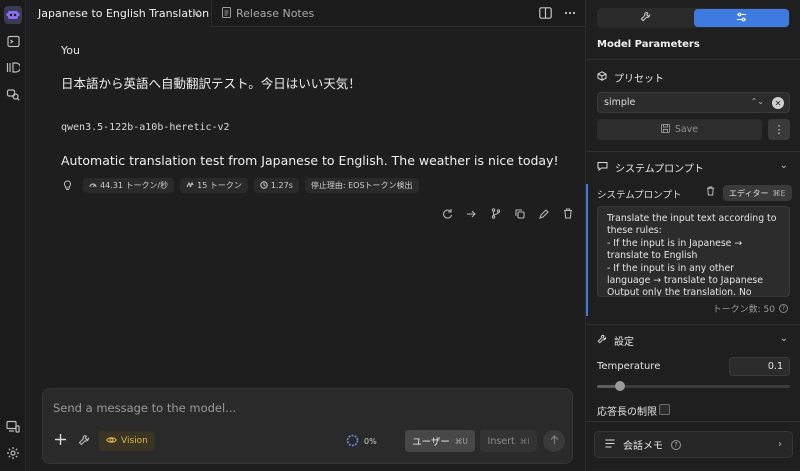  Describe the element at coordinates (620, 386) in the screenshot. I see `slider-handle` at that location.